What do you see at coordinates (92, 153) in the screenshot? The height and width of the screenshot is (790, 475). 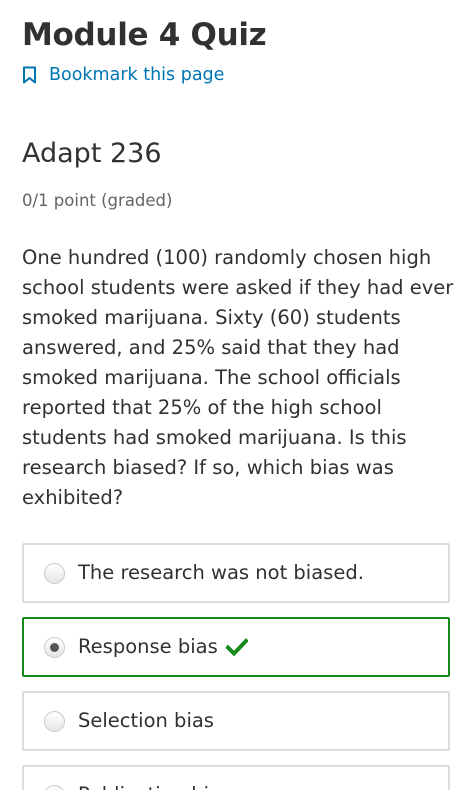 I see `problem-title: Adapt 236` at bounding box center [92, 153].